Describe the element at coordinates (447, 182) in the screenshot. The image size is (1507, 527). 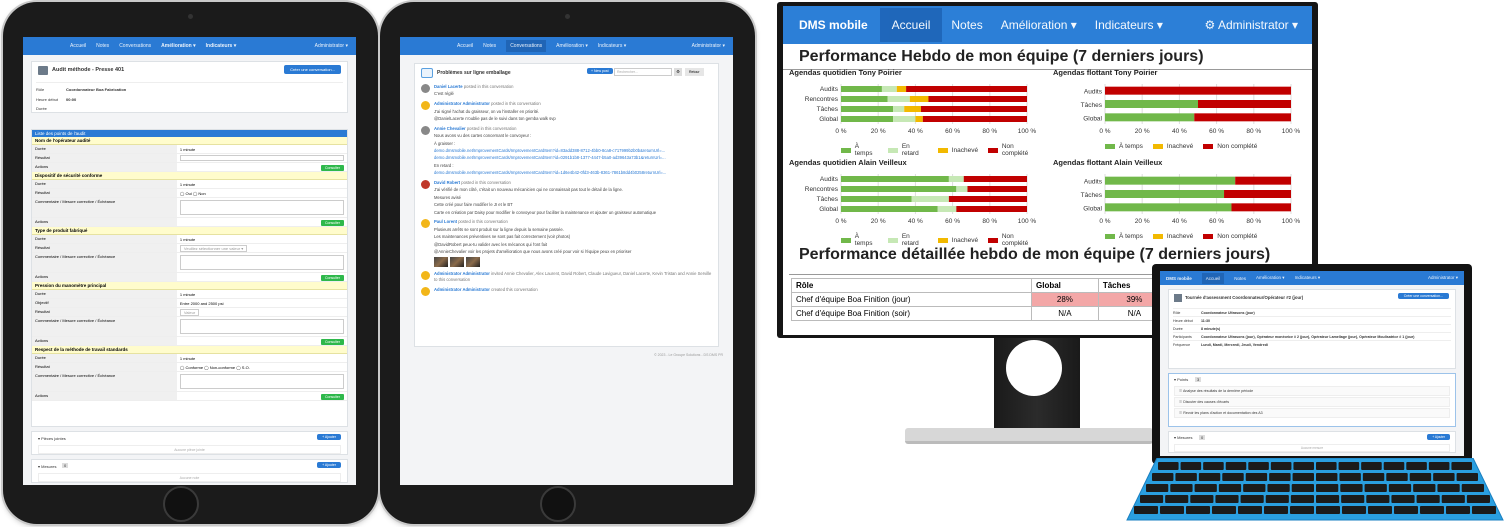
I see `post-author: David Robert` at that location.